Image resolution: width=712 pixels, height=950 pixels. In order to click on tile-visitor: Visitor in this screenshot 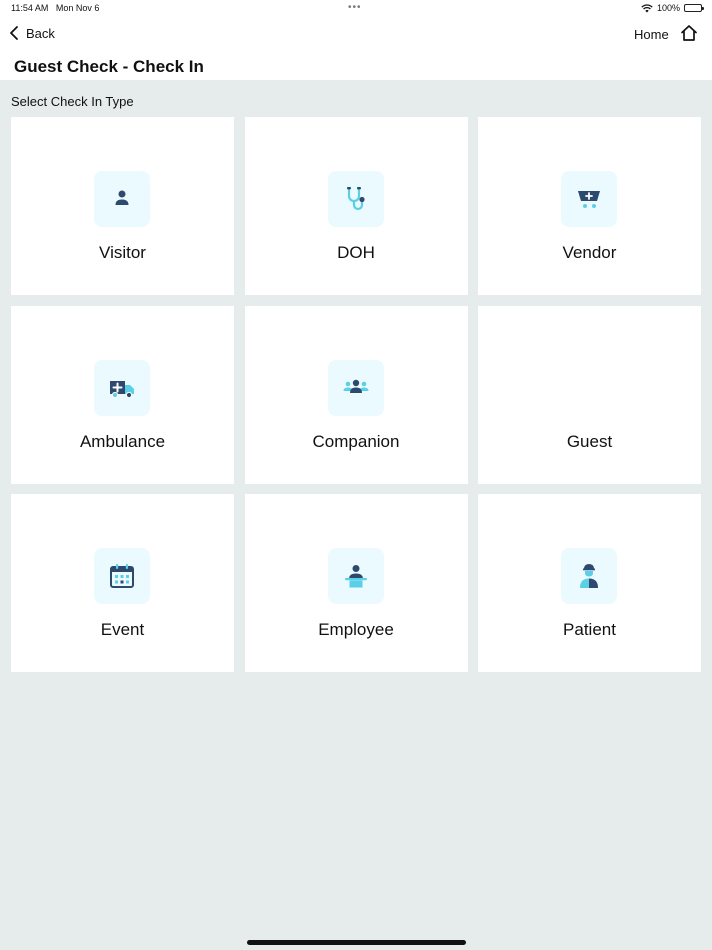, I will do `click(122, 206)`.